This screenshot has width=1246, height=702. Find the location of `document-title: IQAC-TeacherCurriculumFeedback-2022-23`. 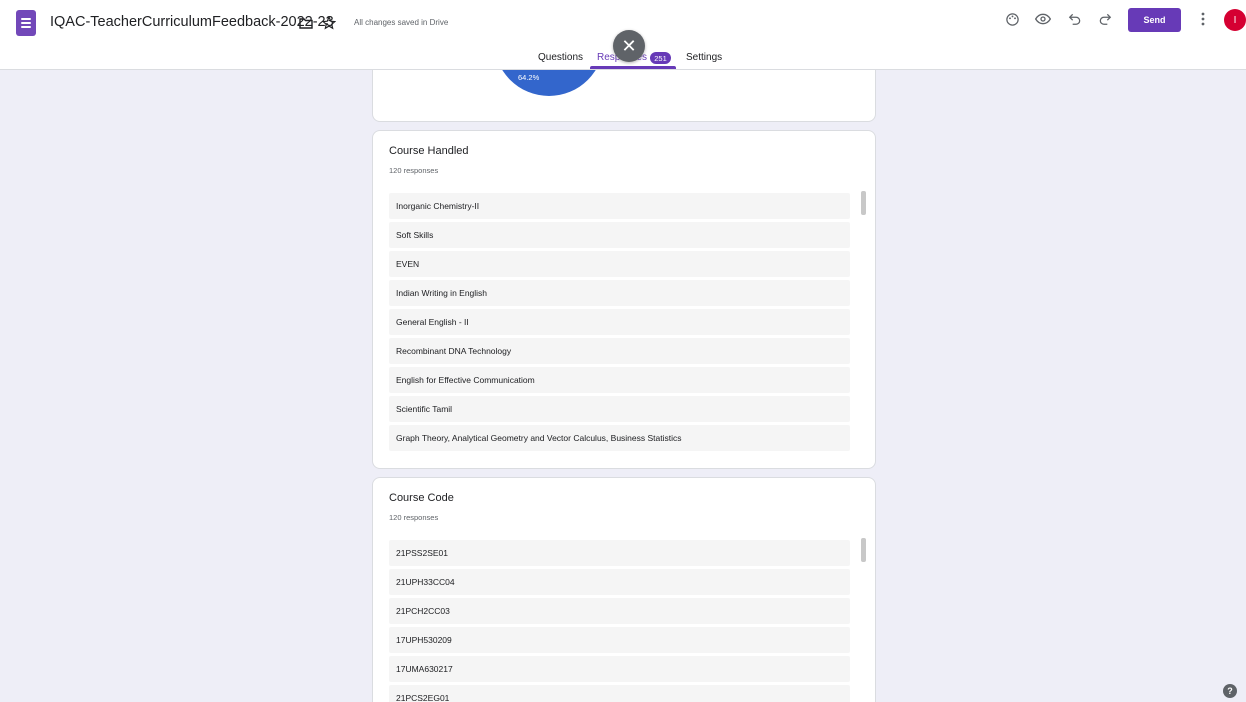

document-title: IQAC-TeacherCurriculumFeedback-2022-23 is located at coordinates (192, 22).